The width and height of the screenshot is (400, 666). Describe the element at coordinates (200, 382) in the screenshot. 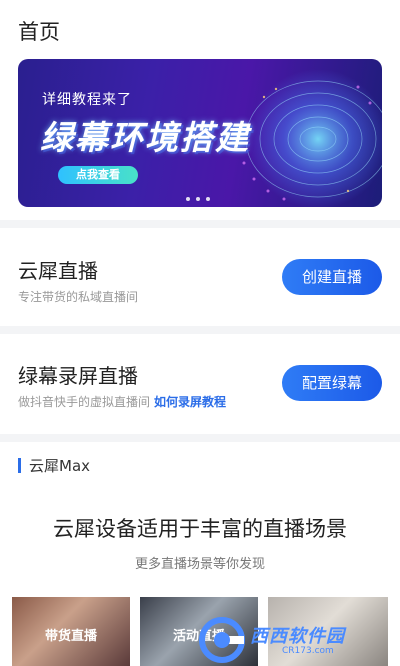

I see `greenscreen-card: 绿幕录屏直播 做抖音快手的虚拟直播间 如何录屏教程 配置绿幕` at that location.